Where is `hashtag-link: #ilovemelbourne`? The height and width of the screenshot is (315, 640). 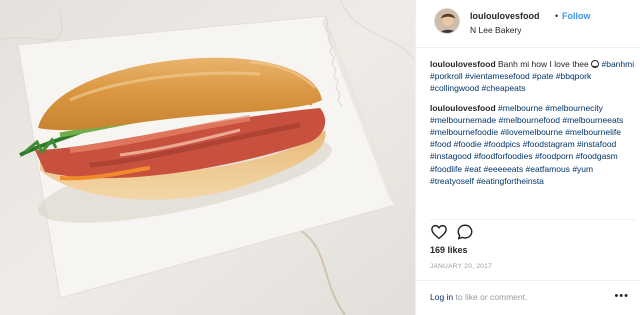 hashtag-link: #ilovemelbourne is located at coordinates (531, 132).